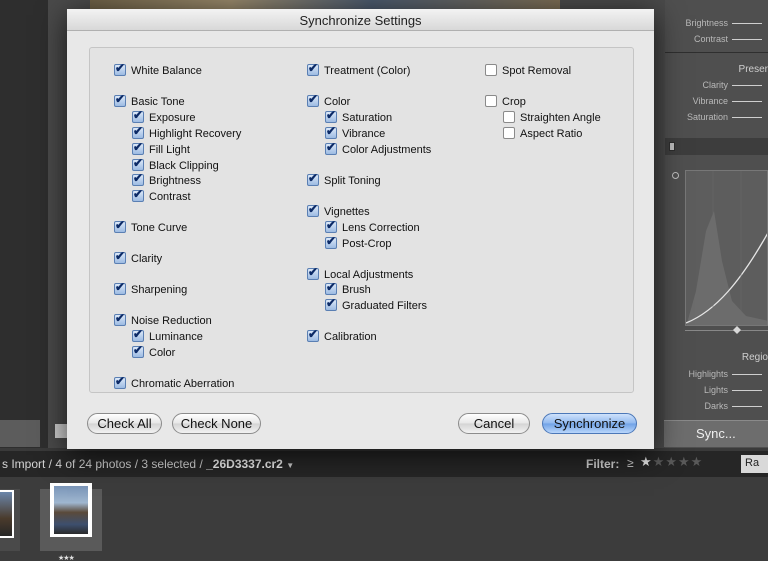 Image resolution: width=768 pixels, height=561 pixels. I want to click on filter-operator: ≥, so click(630, 463).